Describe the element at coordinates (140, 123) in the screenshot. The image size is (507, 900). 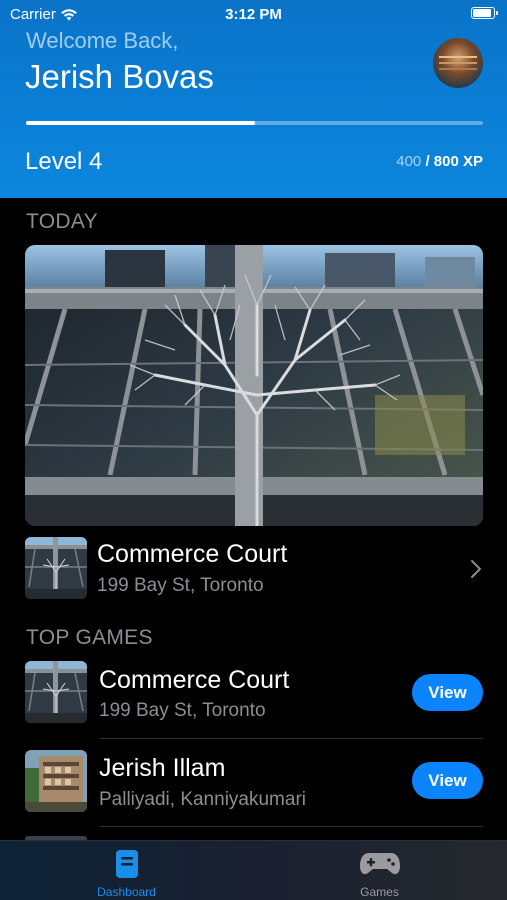
I see `xp-progress-fill` at that location.